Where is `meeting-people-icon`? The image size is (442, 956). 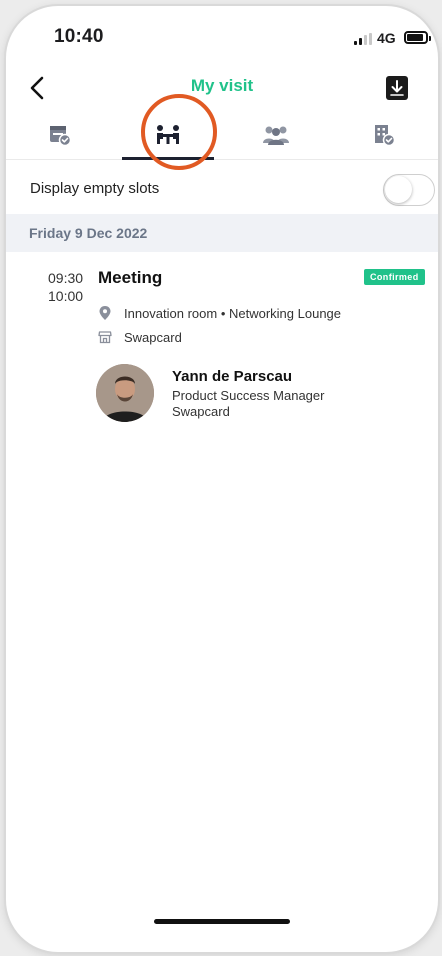 meeting-people-icon is located at coordinates (168, 134).